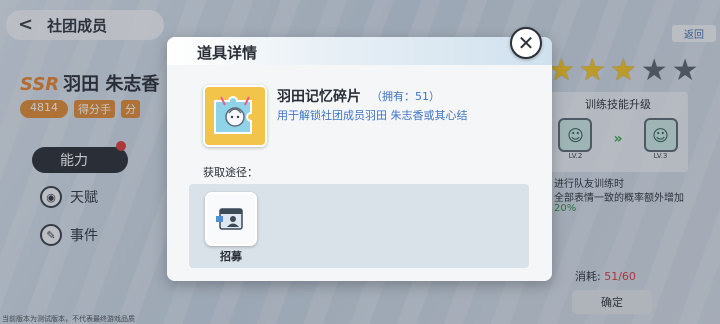 The width and height of the screenshot is (720, 324). I want to click on item-name: 羽田记忆碎片, so click(319, 97).